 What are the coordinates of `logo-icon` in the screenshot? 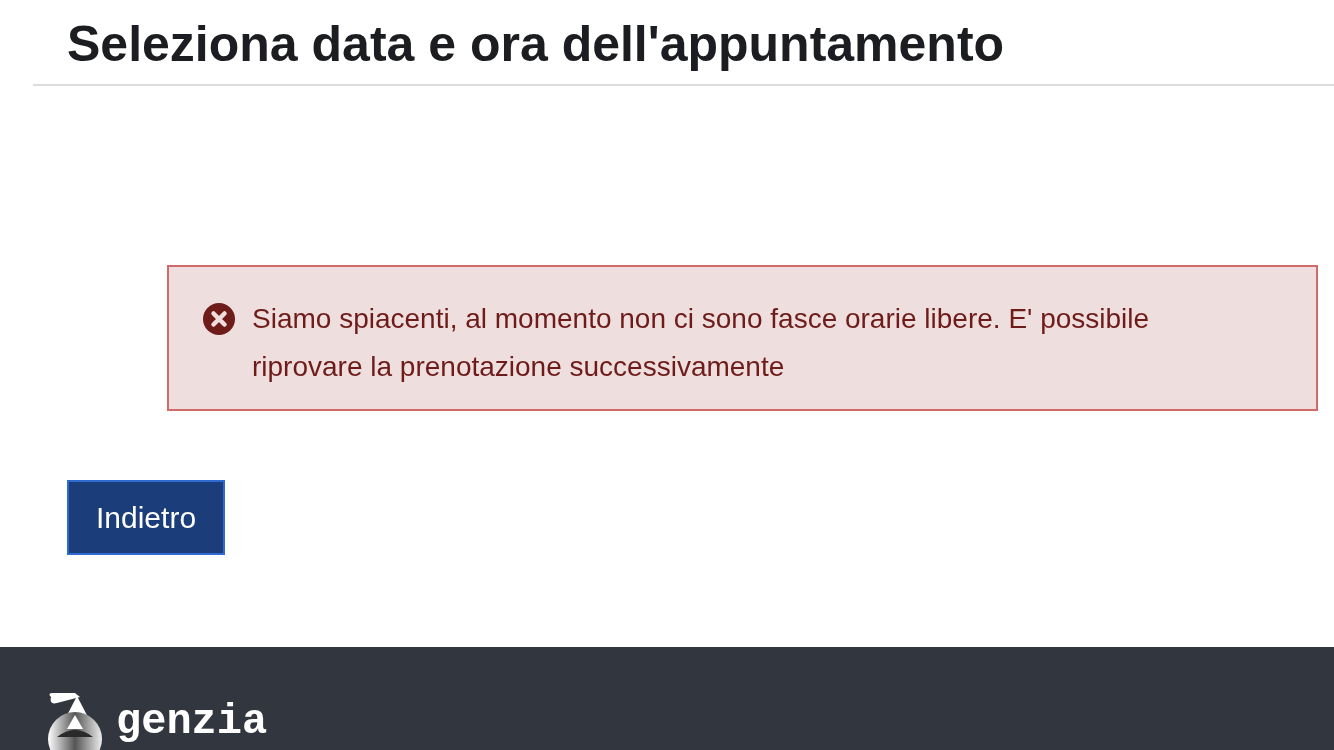 It's located at (75, 721).